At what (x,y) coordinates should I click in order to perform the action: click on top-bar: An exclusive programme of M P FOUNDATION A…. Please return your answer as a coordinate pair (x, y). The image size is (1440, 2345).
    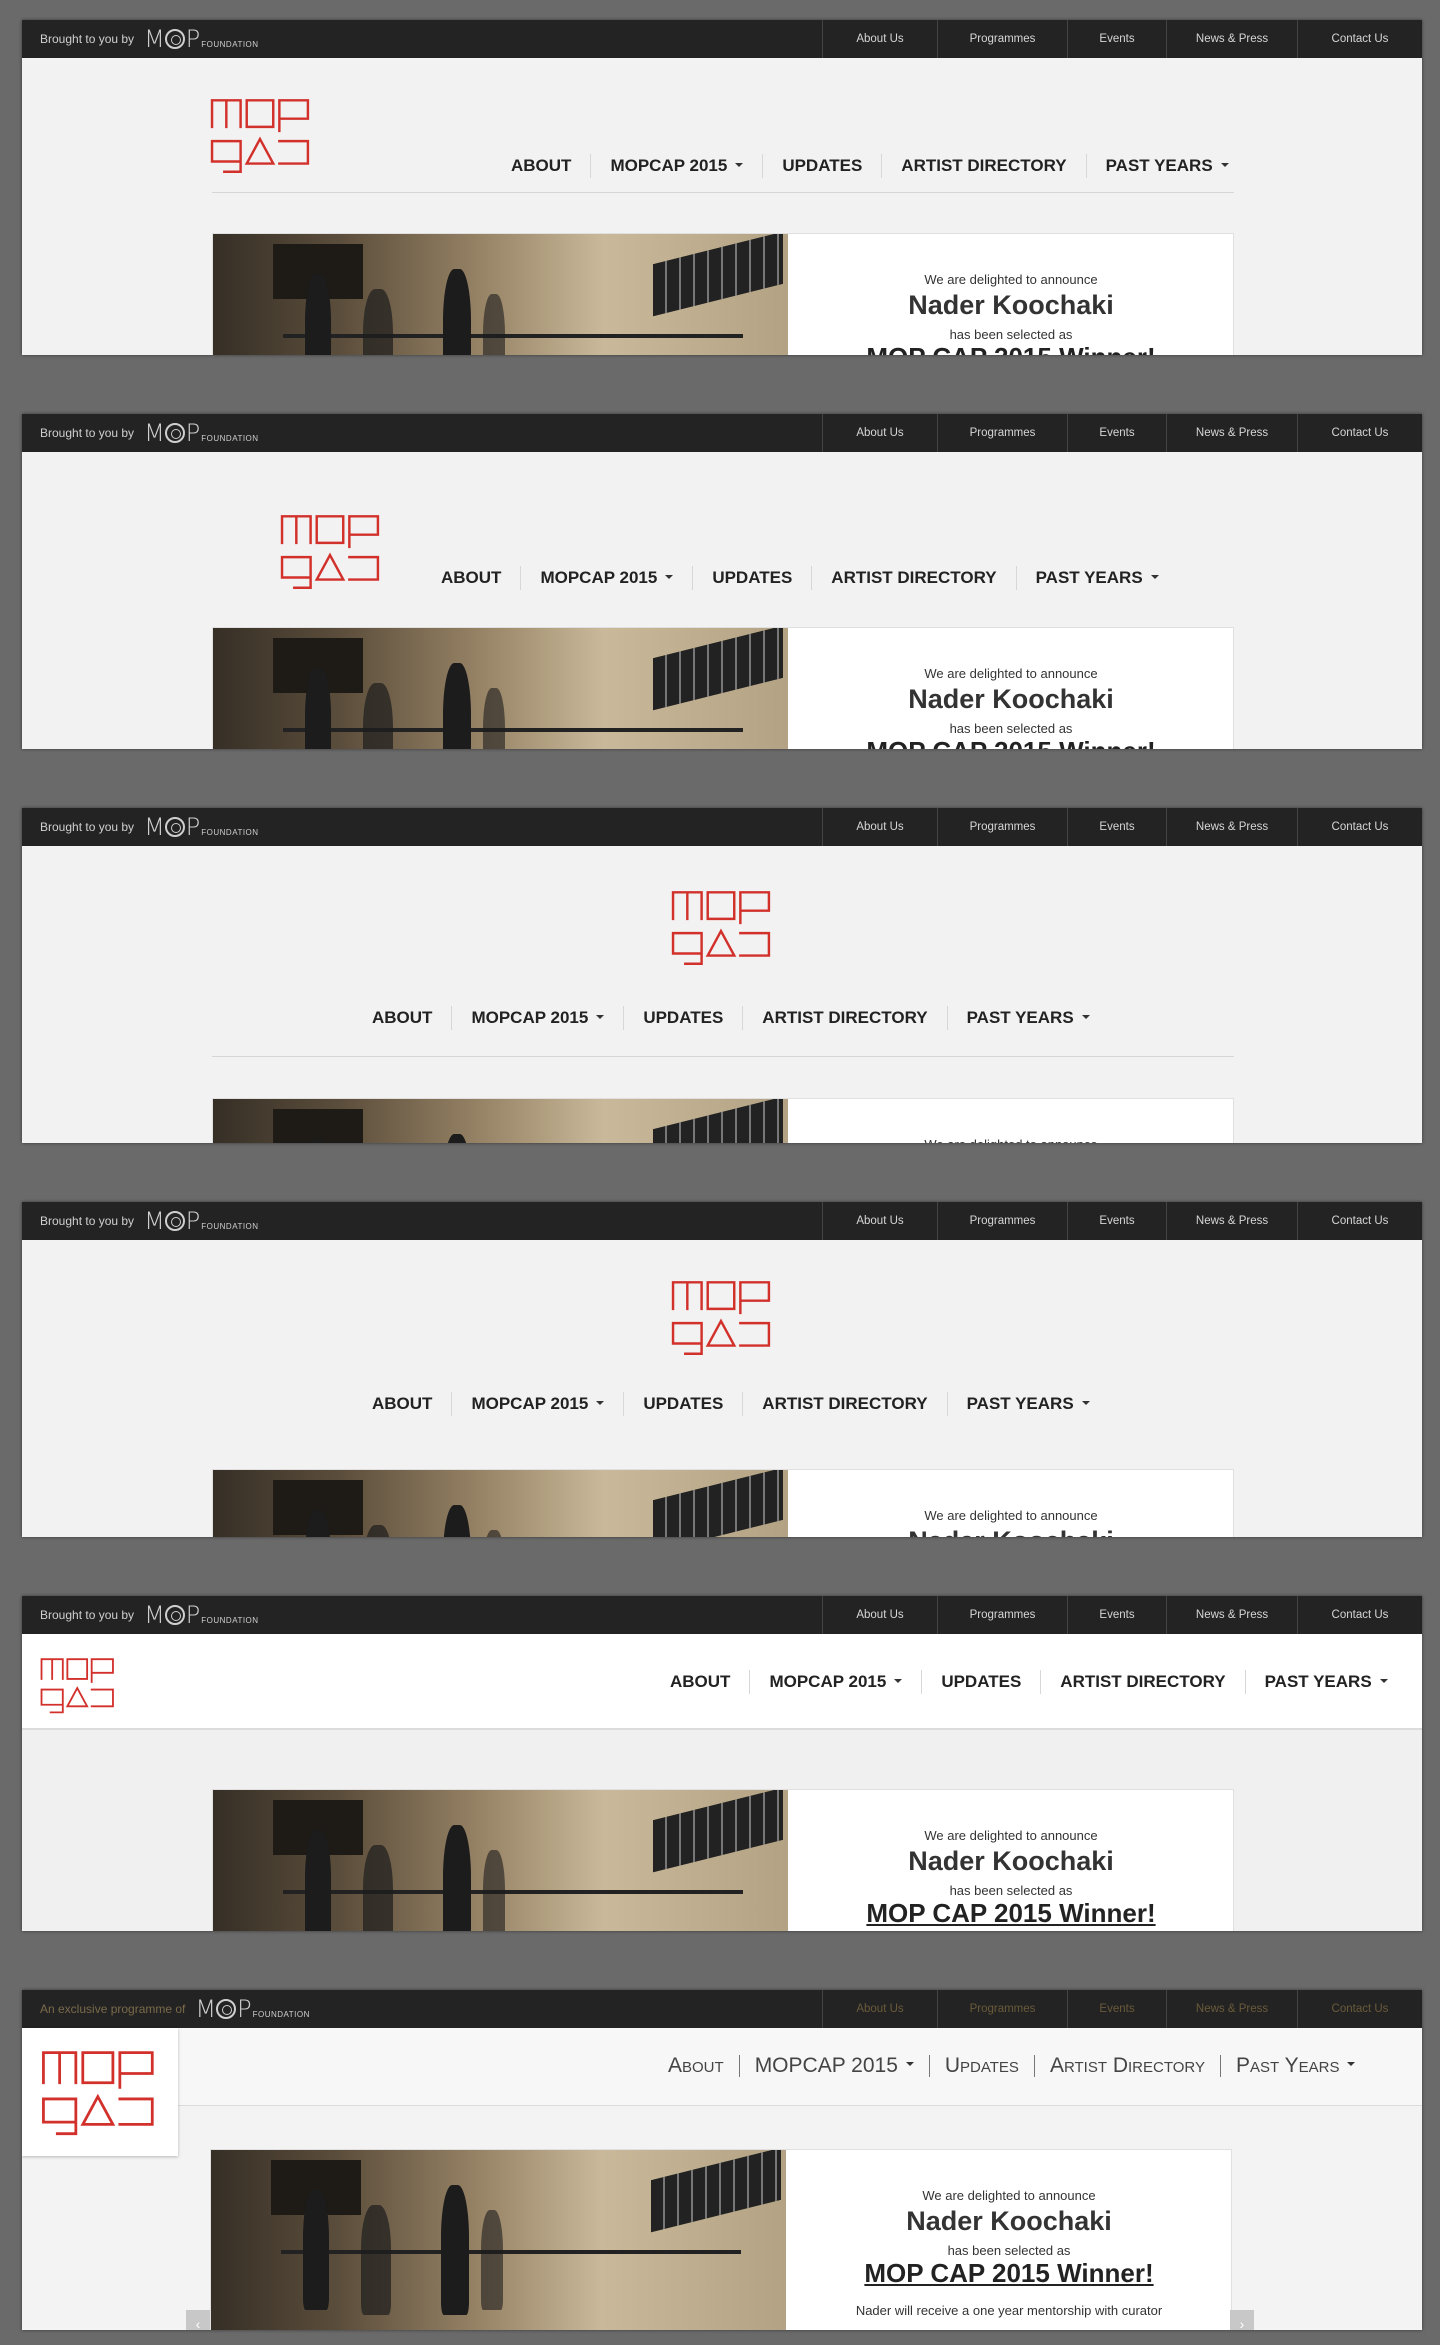
    Looking at the image, I should click on (722, 2009).